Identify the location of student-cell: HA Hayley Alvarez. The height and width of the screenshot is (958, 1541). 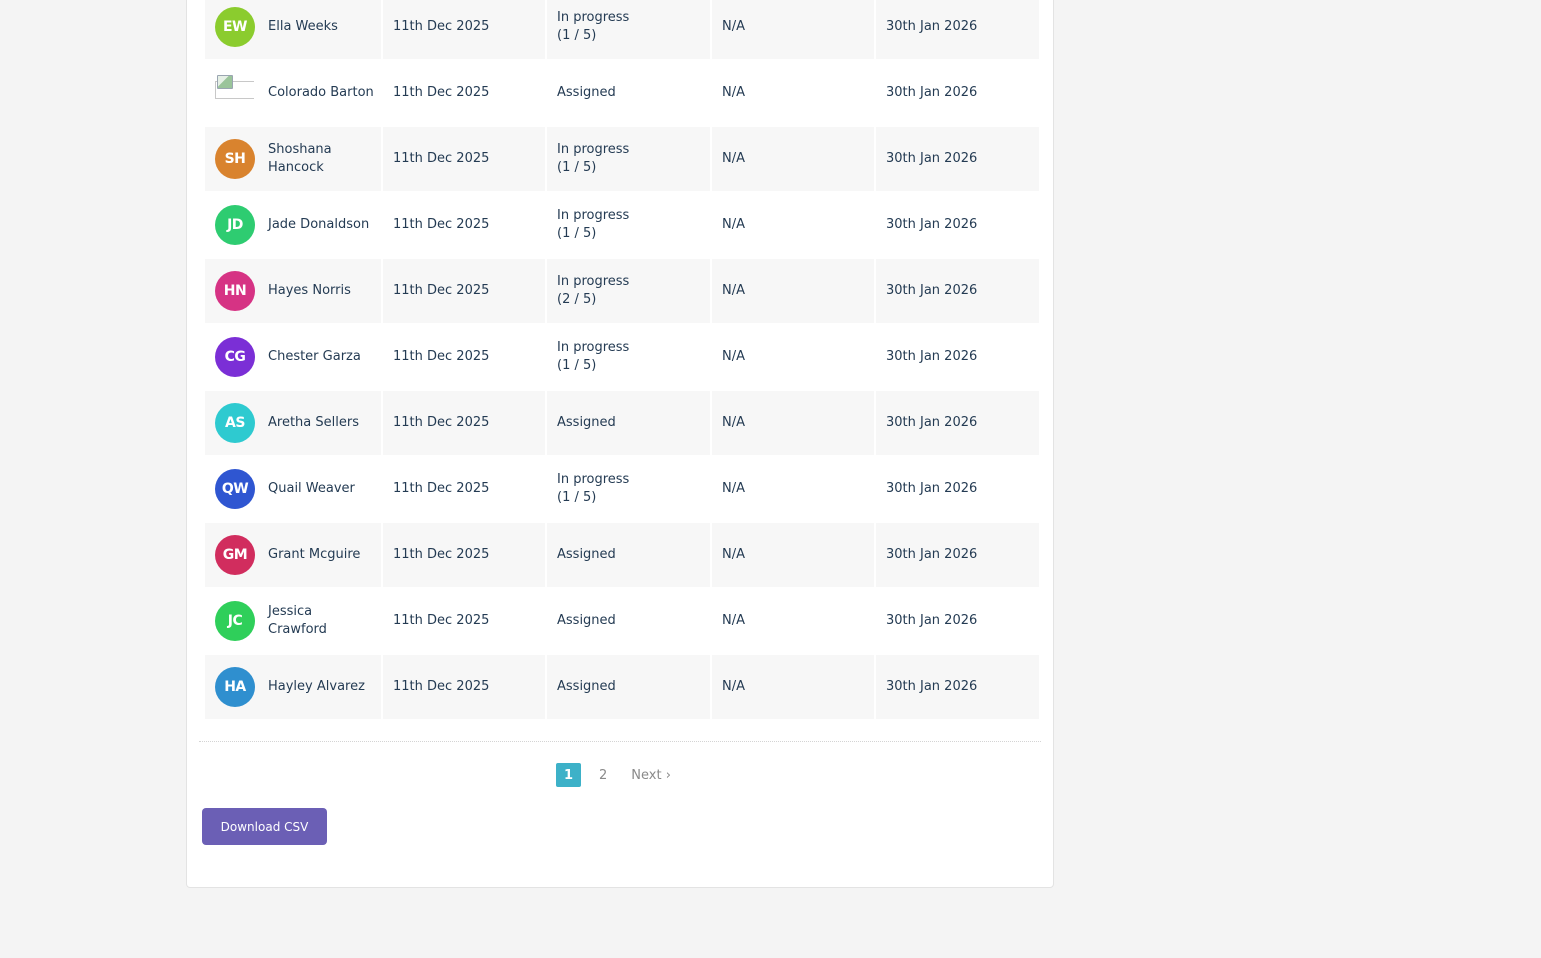
(293, 687).